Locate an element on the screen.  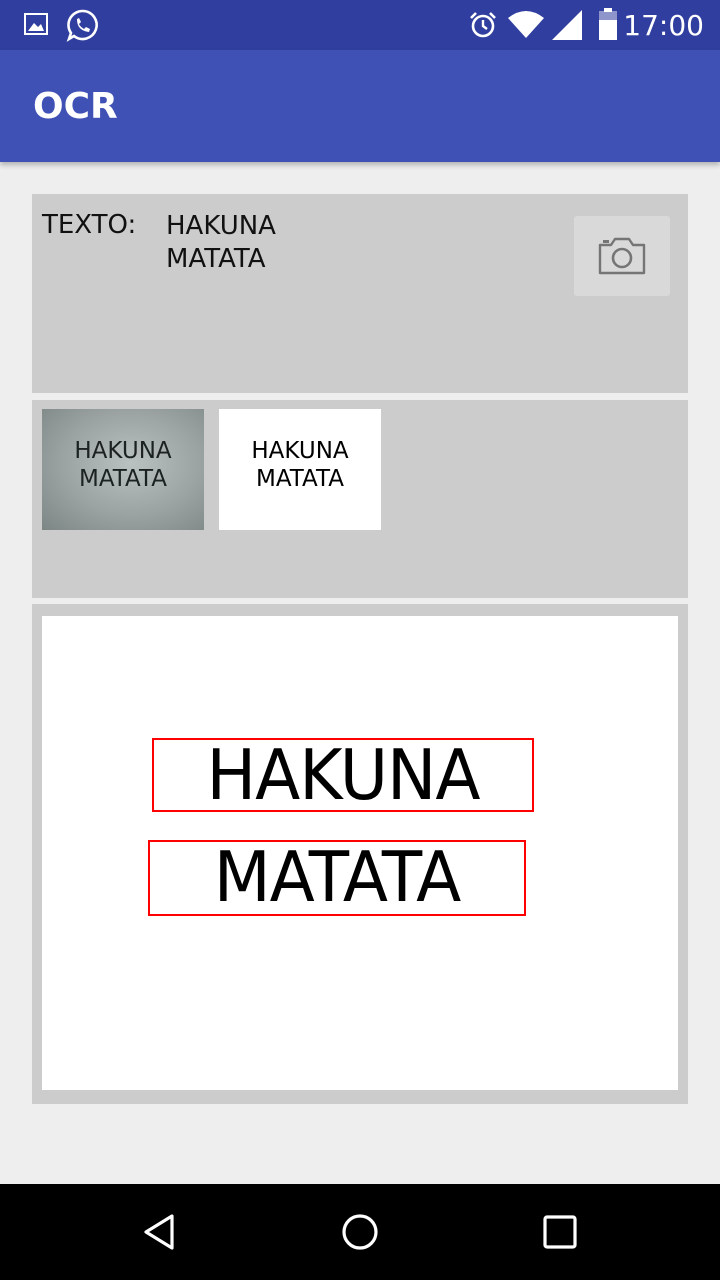
thumbnails-panel: HAKUNA MATATA HAKUNA MATATA is located at coordinates (360, 499).